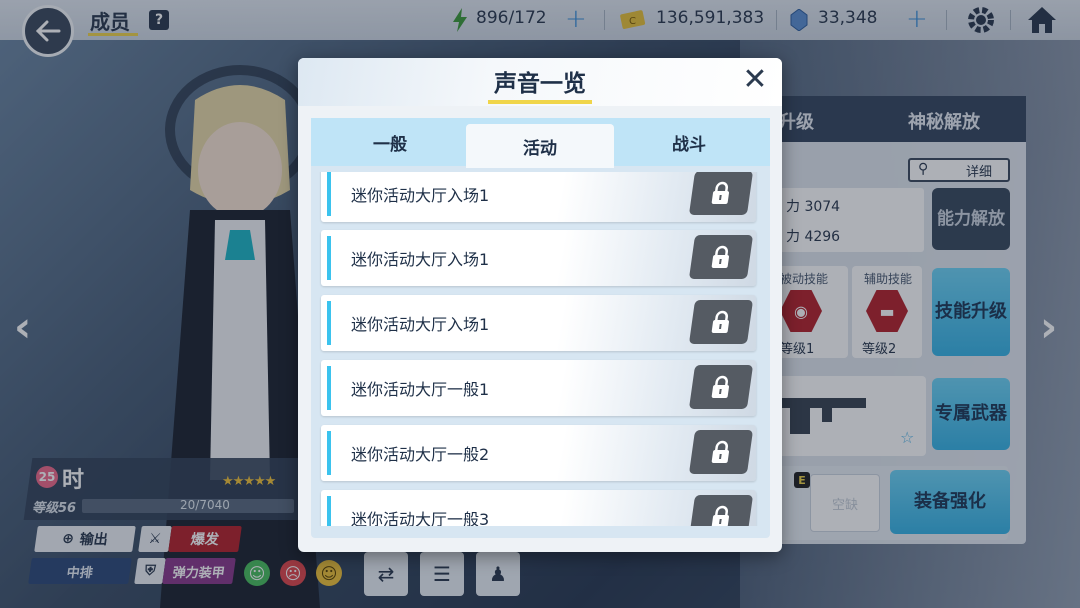 The height and width of the screenshot is (608, 1080). What do you see at coordinates (420, 454) in the screenshot?
I see `voice-label: 迷你活动大厅一般2` at bounding box center [420, 454].